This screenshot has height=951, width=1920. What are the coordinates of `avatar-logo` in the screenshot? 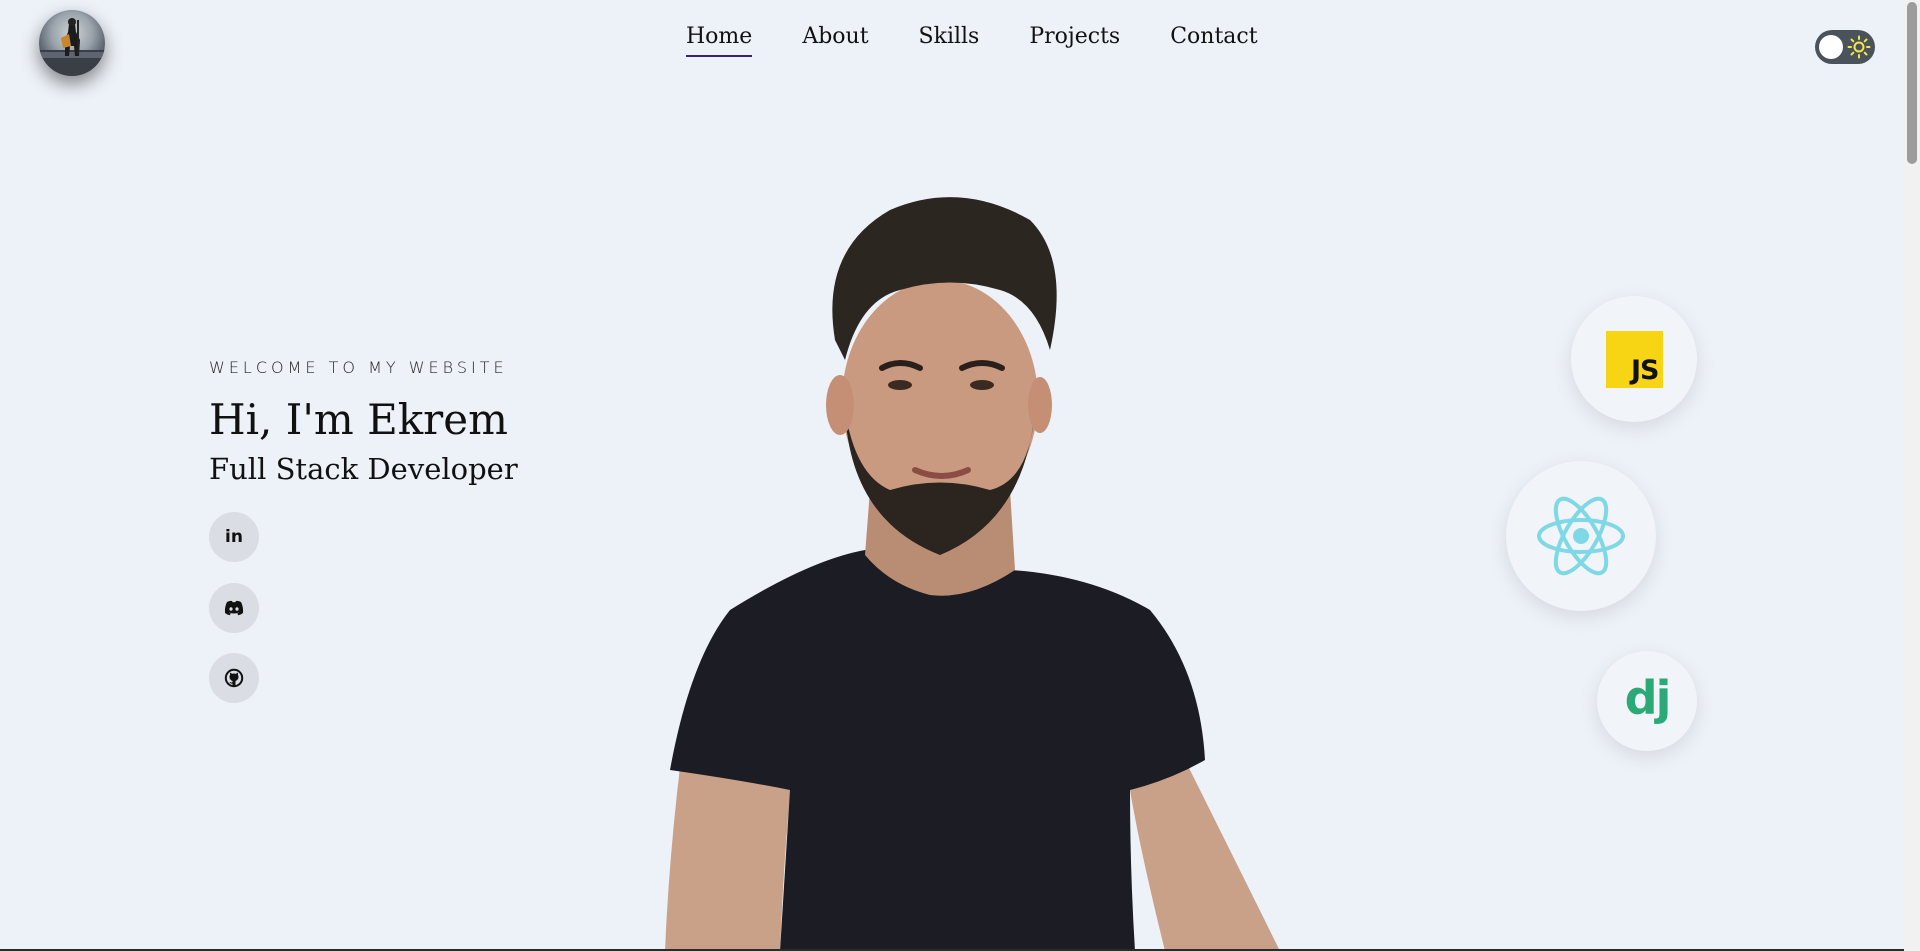 It's located at (72, 43).